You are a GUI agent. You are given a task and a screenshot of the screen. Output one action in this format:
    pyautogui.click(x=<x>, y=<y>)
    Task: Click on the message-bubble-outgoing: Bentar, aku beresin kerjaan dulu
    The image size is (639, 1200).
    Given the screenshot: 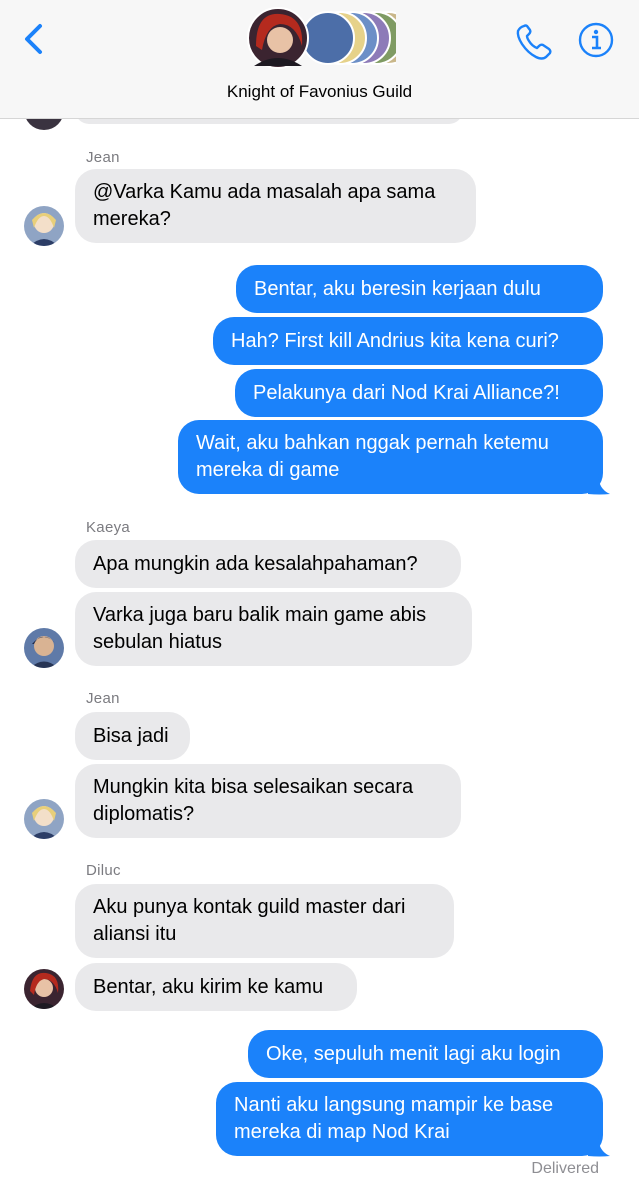 What is the action you would take?
    pyautogui.click(x=419, y=289)
    